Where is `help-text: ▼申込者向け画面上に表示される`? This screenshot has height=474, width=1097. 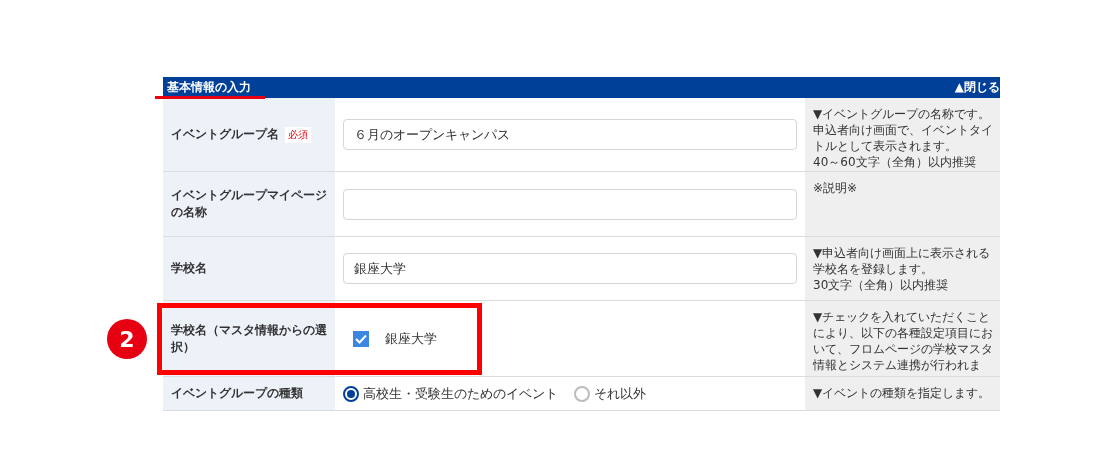
help-text: ▼申込者向け画面上に表示される is located at coordinates (902, 253).